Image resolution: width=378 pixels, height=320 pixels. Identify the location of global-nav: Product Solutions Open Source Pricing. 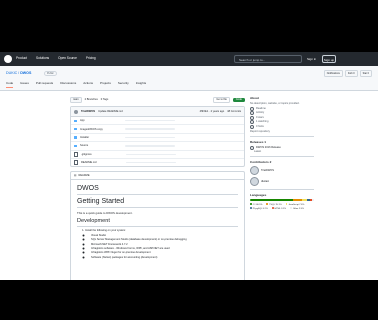
(56, 58).